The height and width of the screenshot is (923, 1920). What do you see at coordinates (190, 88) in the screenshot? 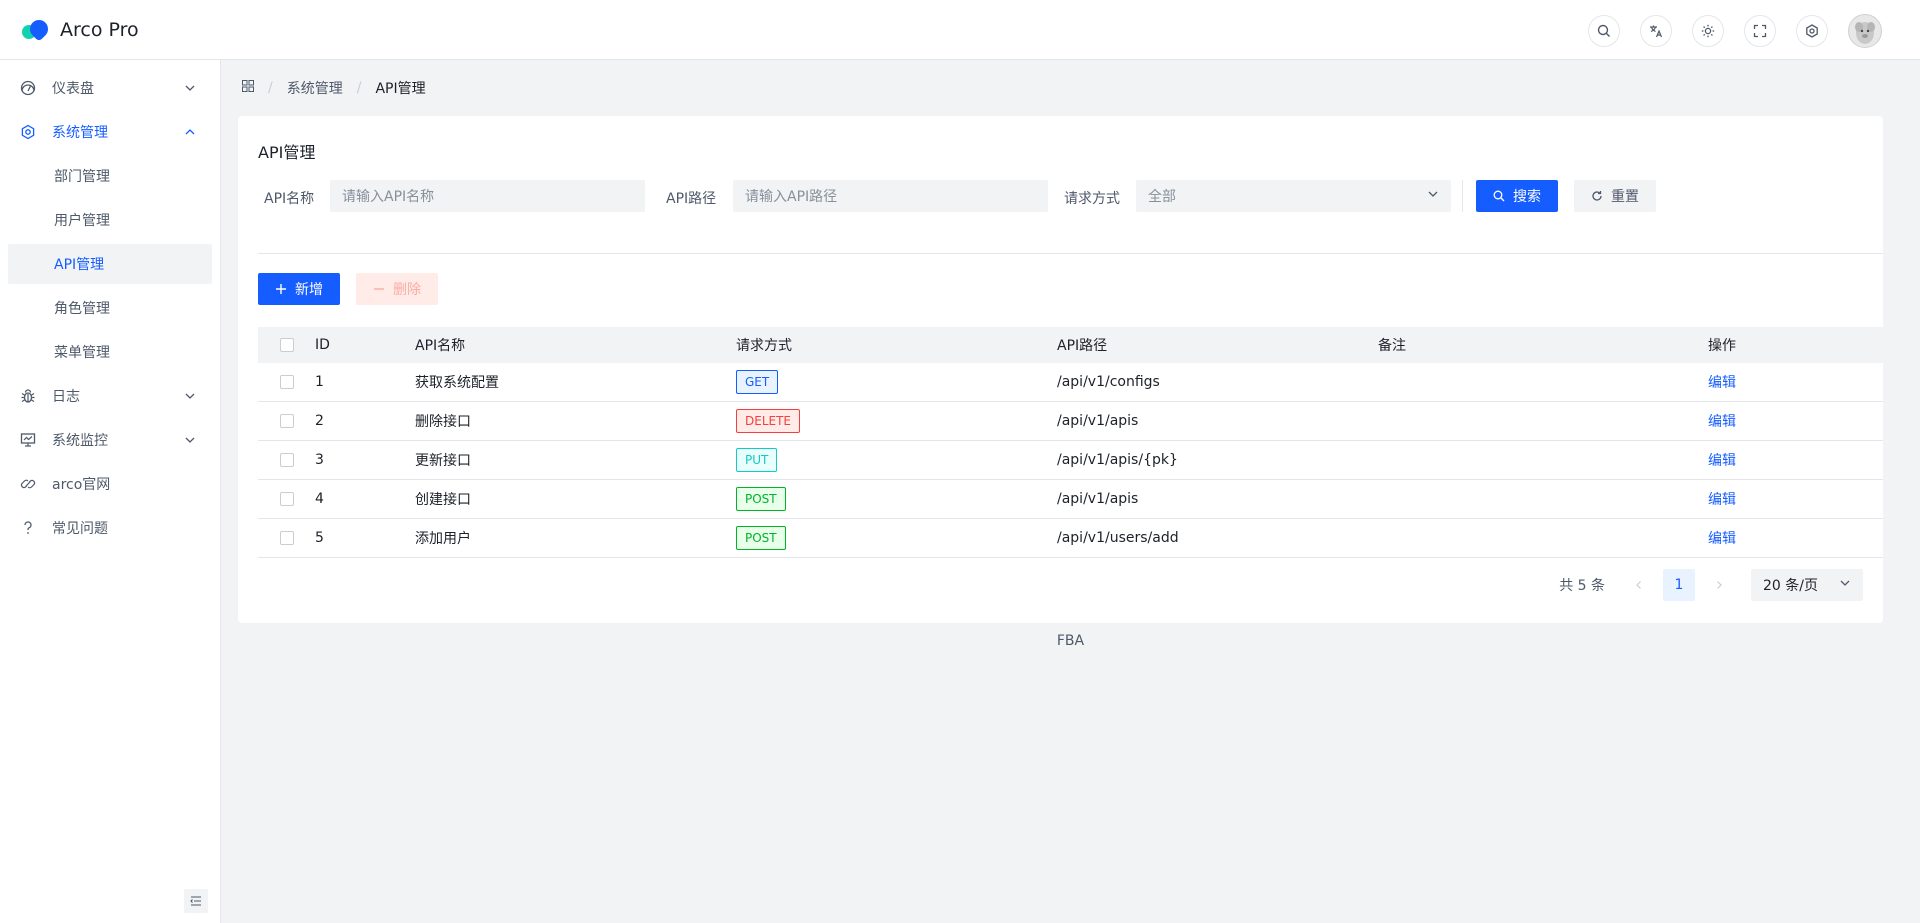
I see `chevron-down-icon` at bounding box center [190, 88].